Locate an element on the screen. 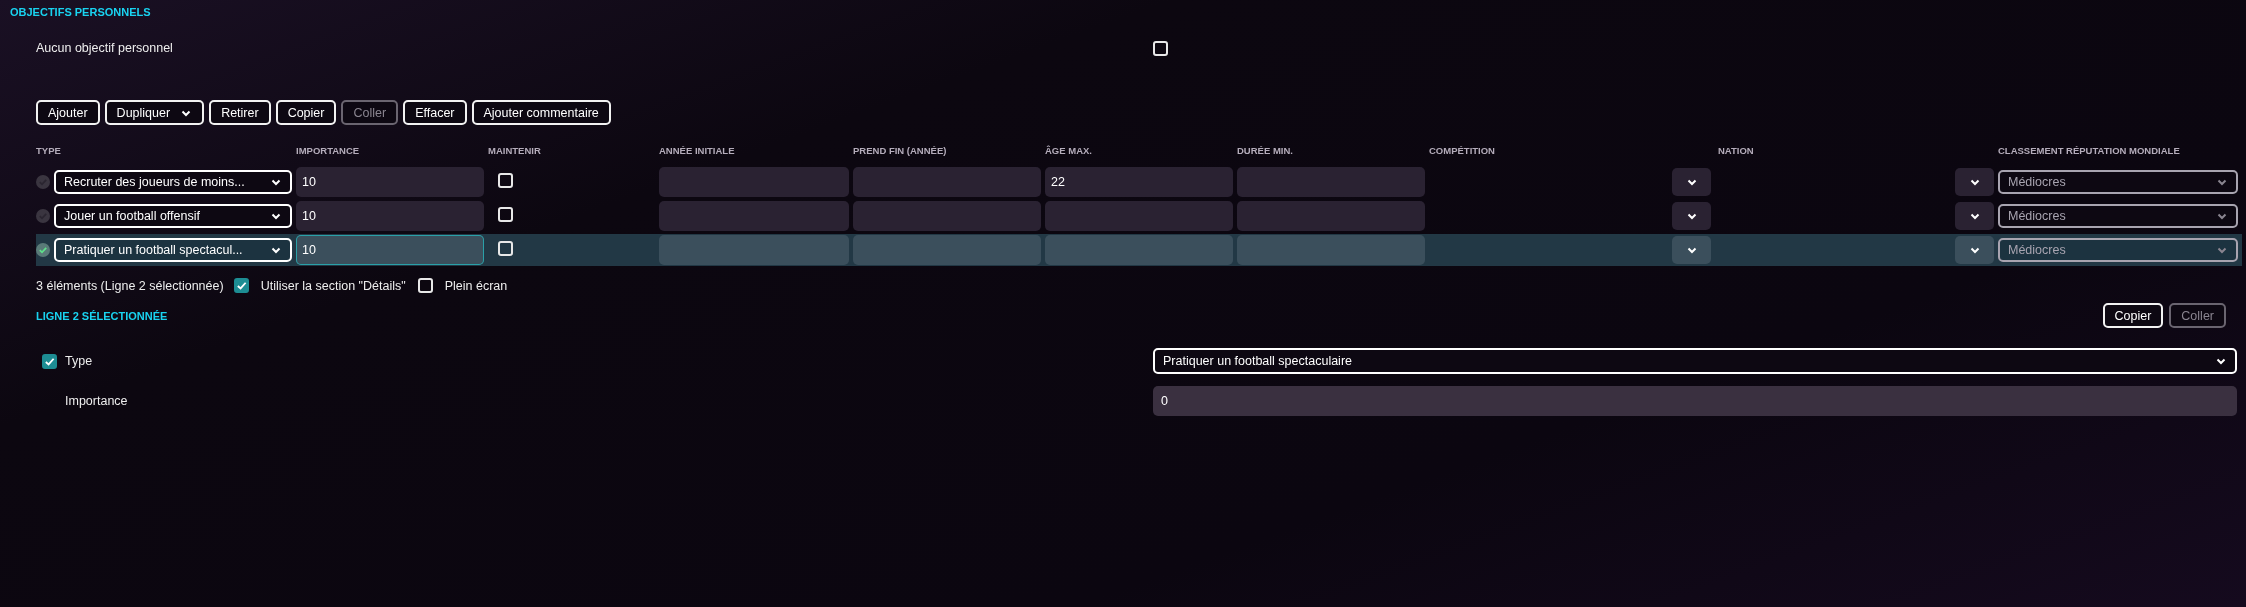  importance-field: 0 is located at coordinates (1695, 401).